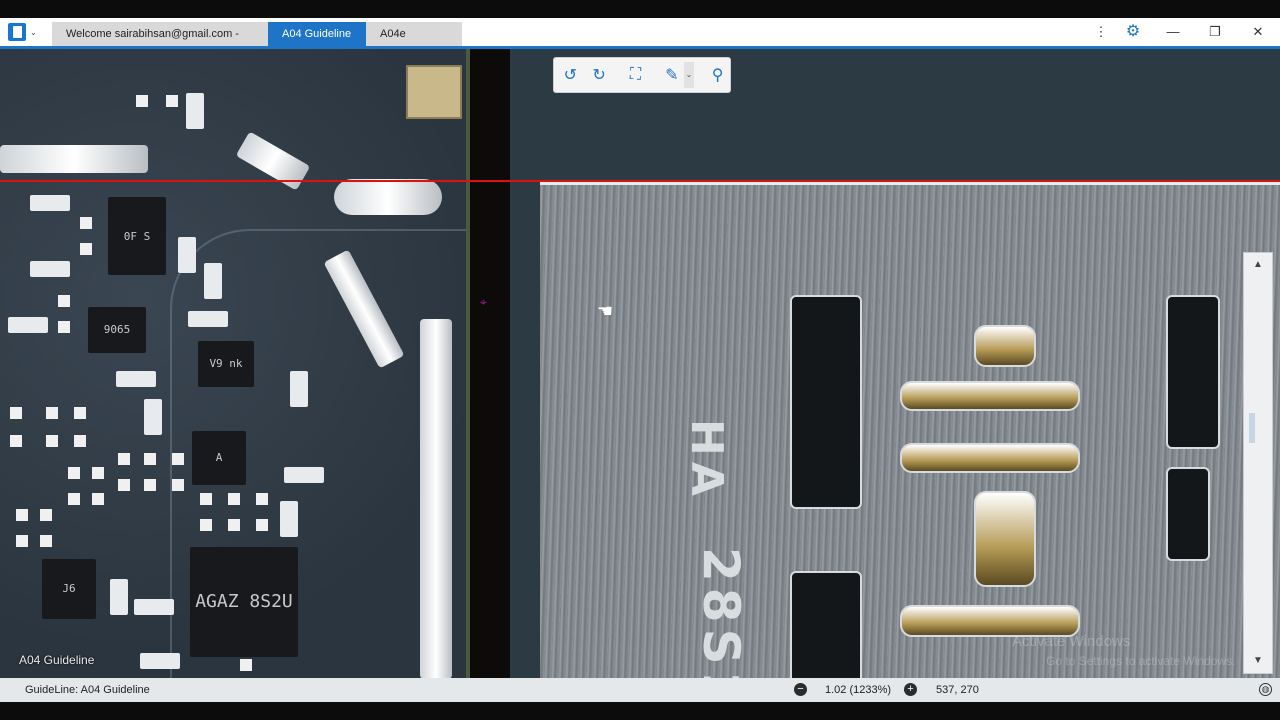  What do you see at coordinates (1141, 661) in the screenshot?
I see `activation-watermark-subtitle: Go to Settings to activate Windows.` at bounding box center [1141, 661].